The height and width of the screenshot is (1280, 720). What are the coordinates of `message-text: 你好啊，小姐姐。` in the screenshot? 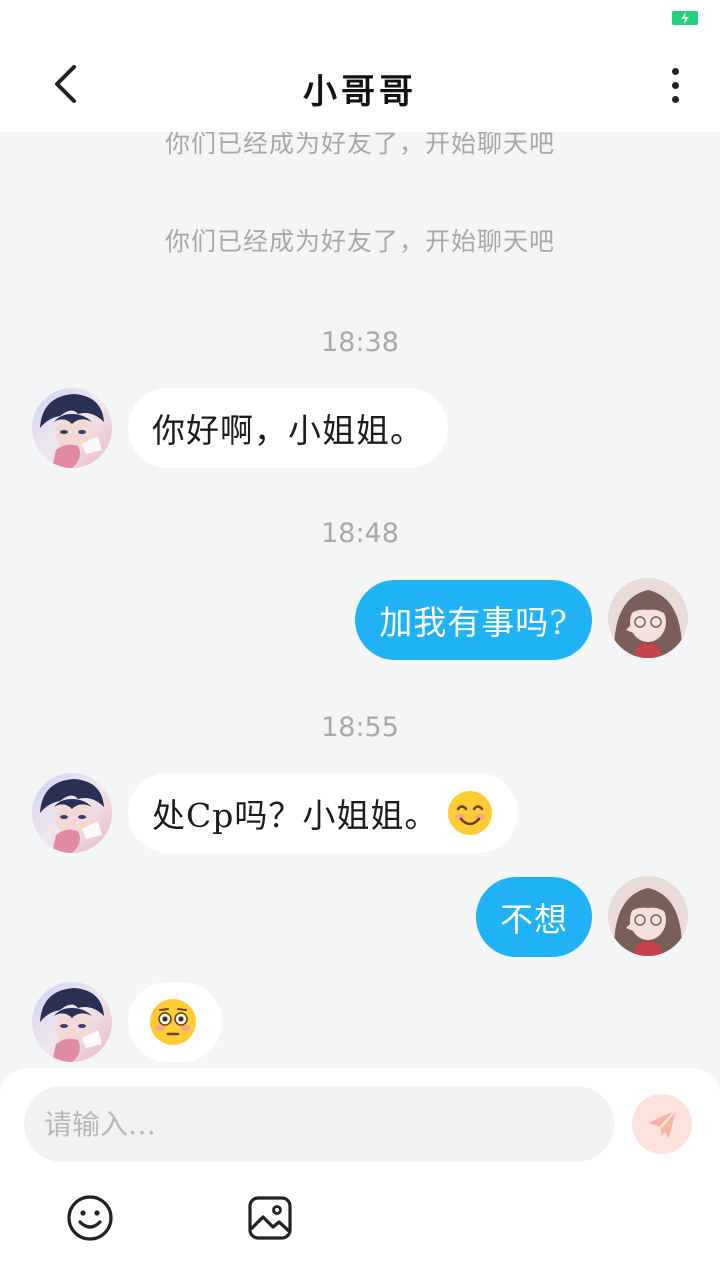 It's located at (288, 430).